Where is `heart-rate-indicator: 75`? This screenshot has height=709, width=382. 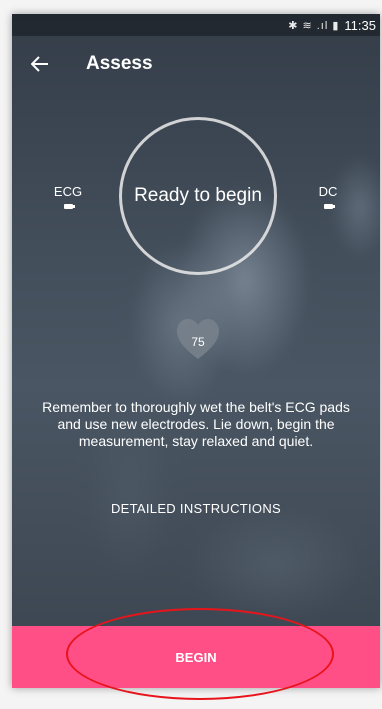
heart-rate-indicator: 75 is located at coordinates (198, 339).